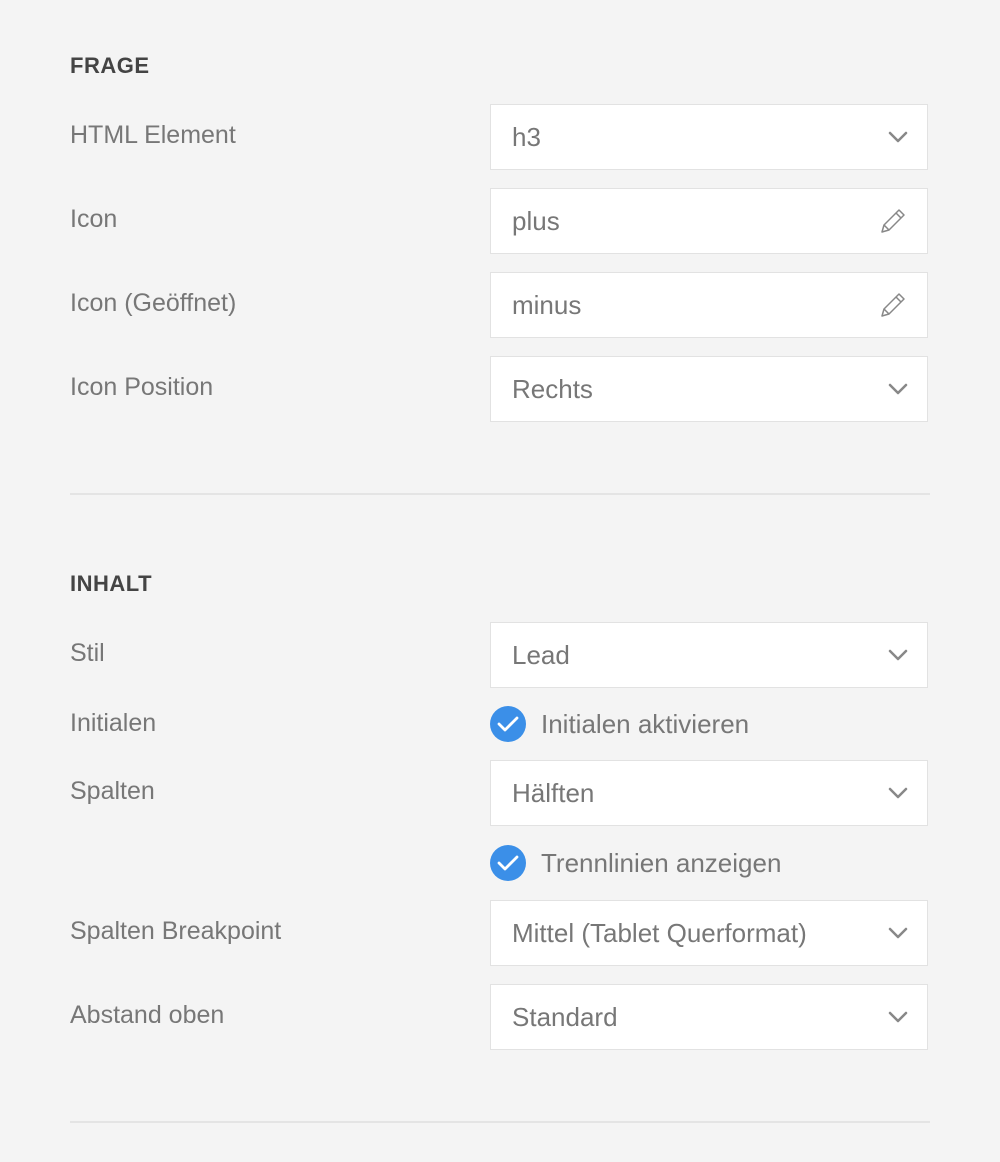 The image size is (1000, 1162). What do you see at coordinates (709, 389) in the screenshot?
I see `icon-position-select: Rechts` at bounding box center [709, 389].